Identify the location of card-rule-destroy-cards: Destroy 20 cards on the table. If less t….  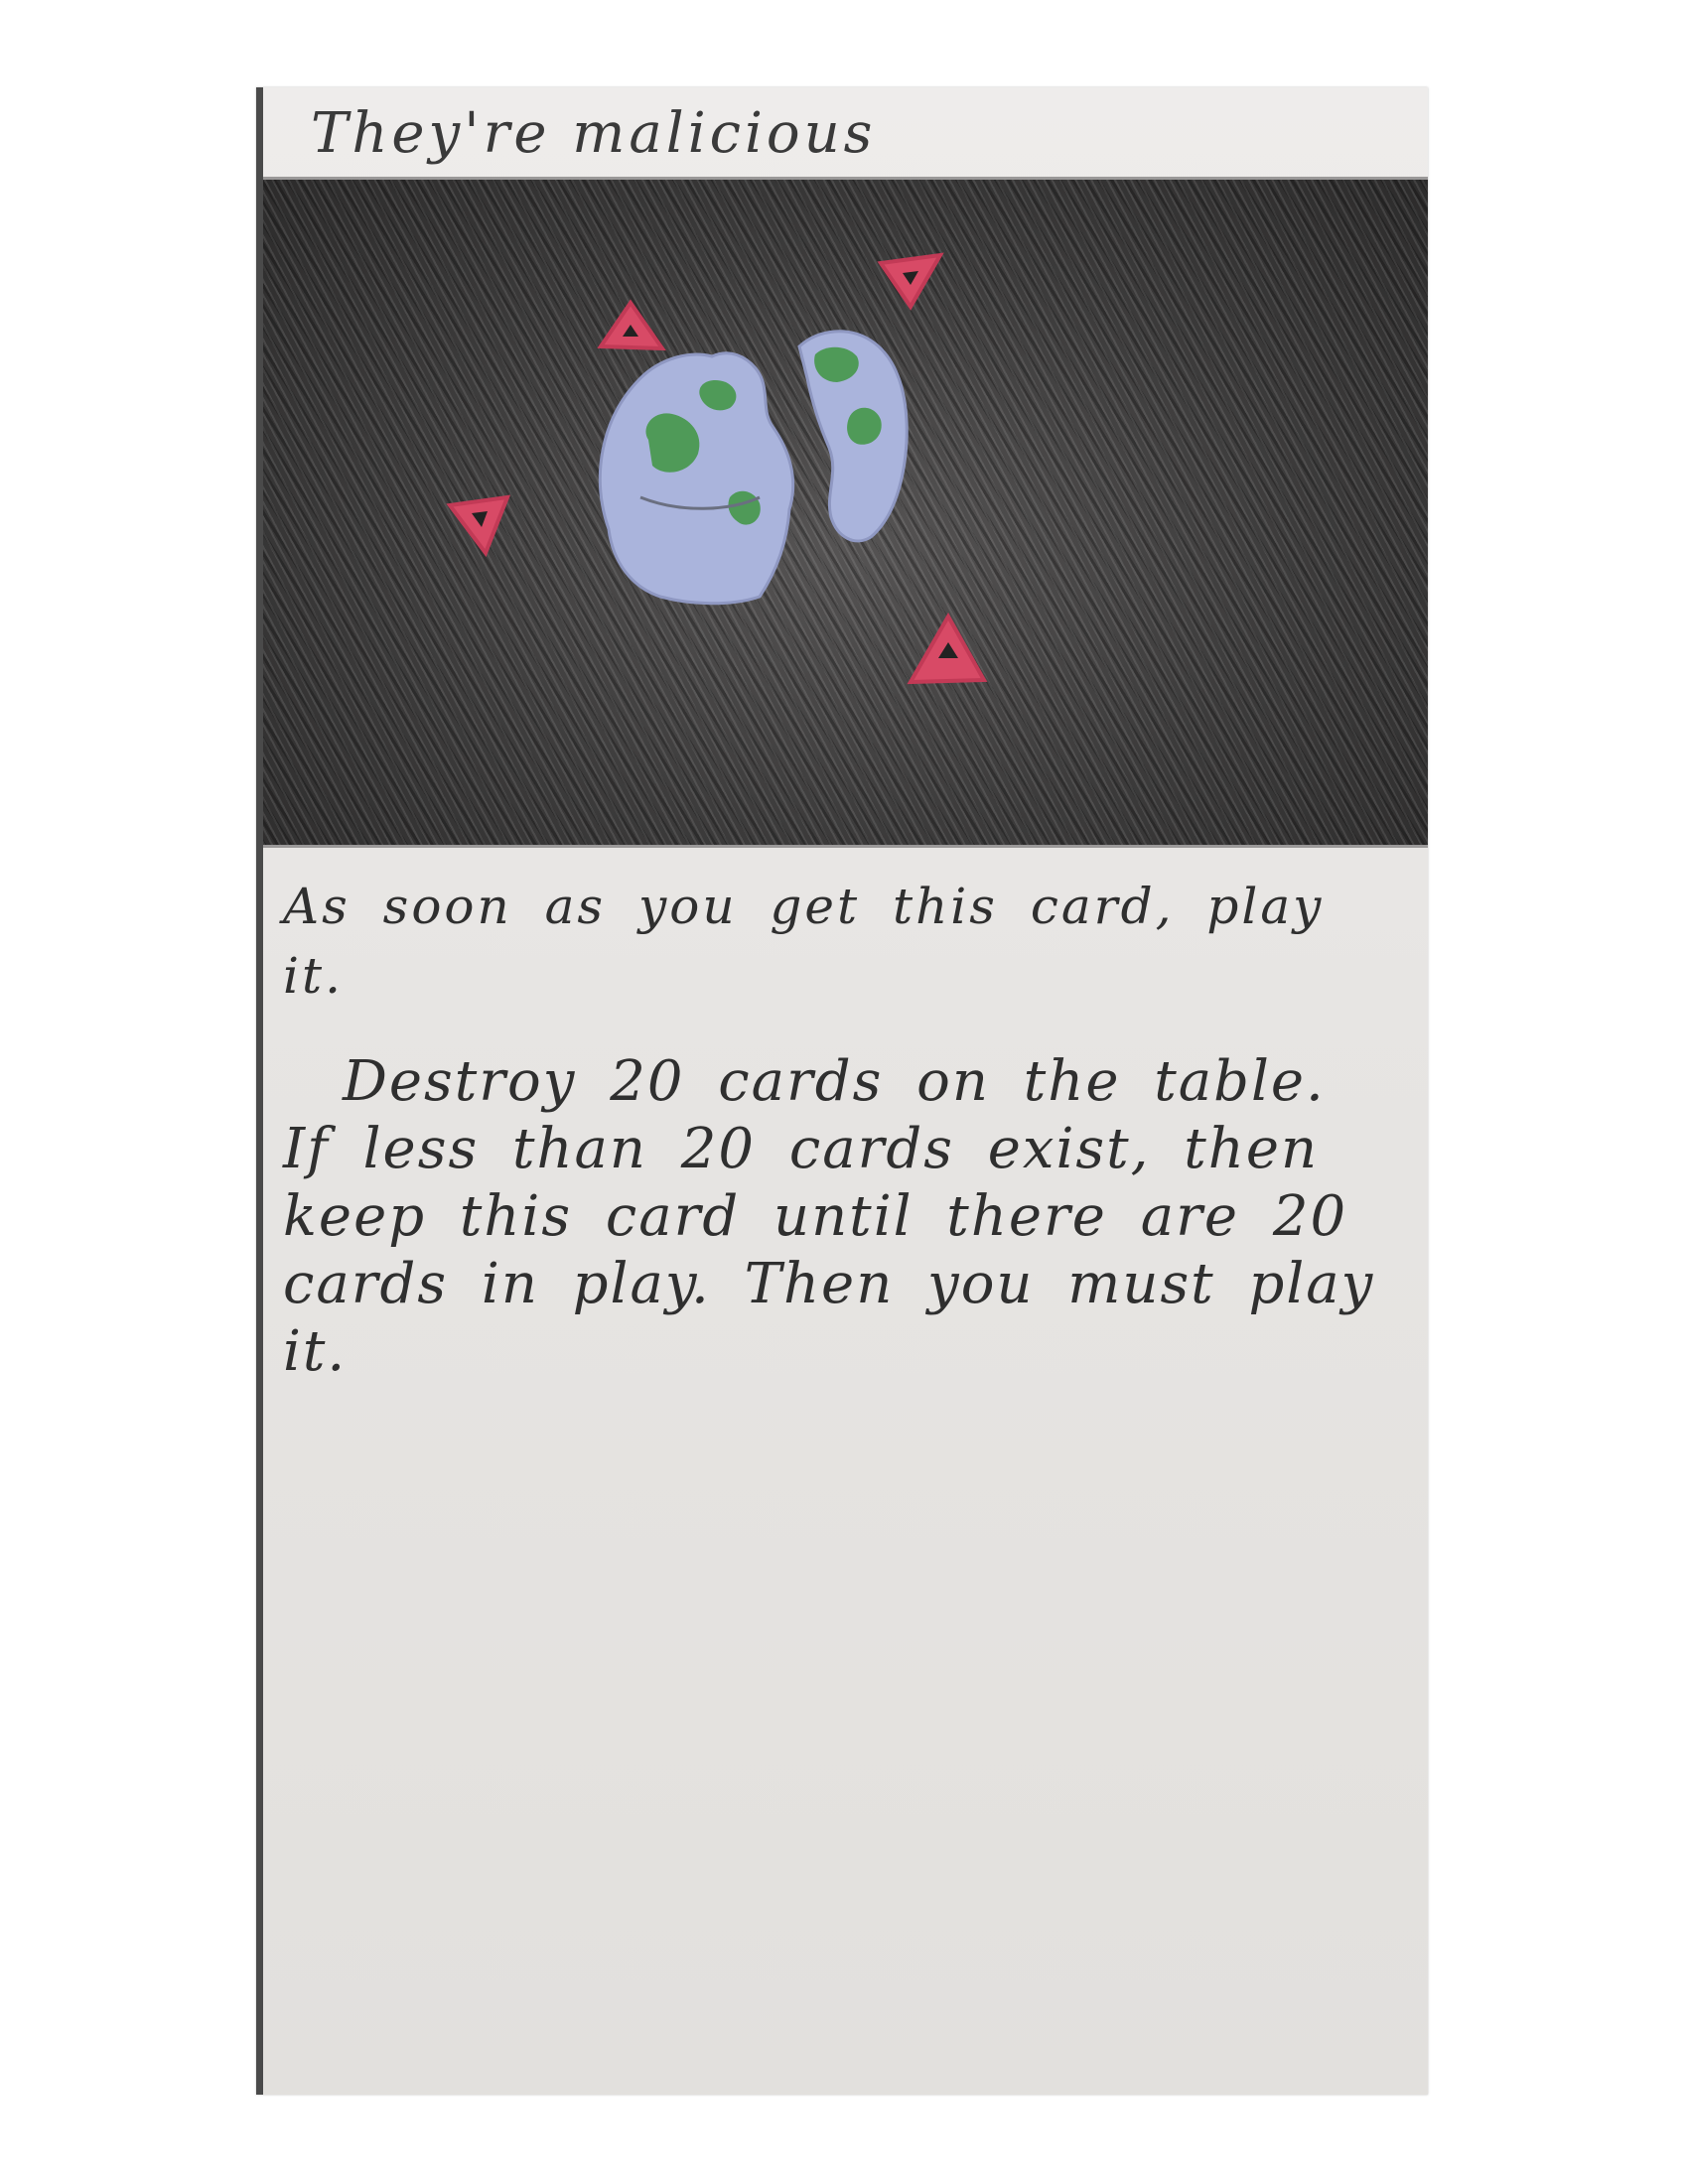
(829, 1216).